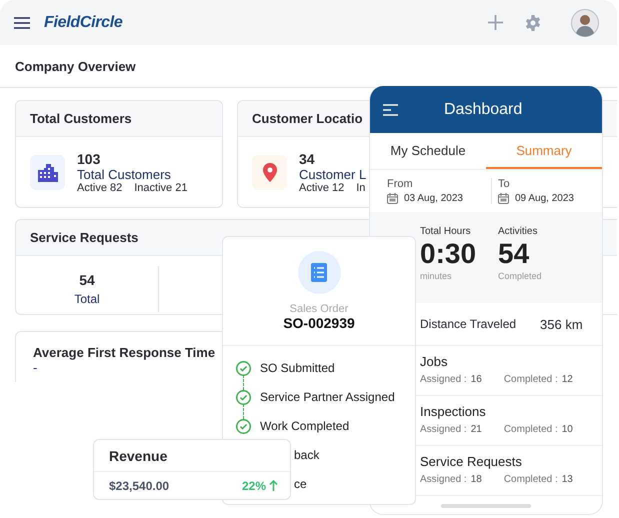 The width and height of the screenshot is (619, 518). What do you see at coordinates (451, 429) in the screenshot?
I see `assigned-count: Assigned : 21` at bounding box center [451, 429].